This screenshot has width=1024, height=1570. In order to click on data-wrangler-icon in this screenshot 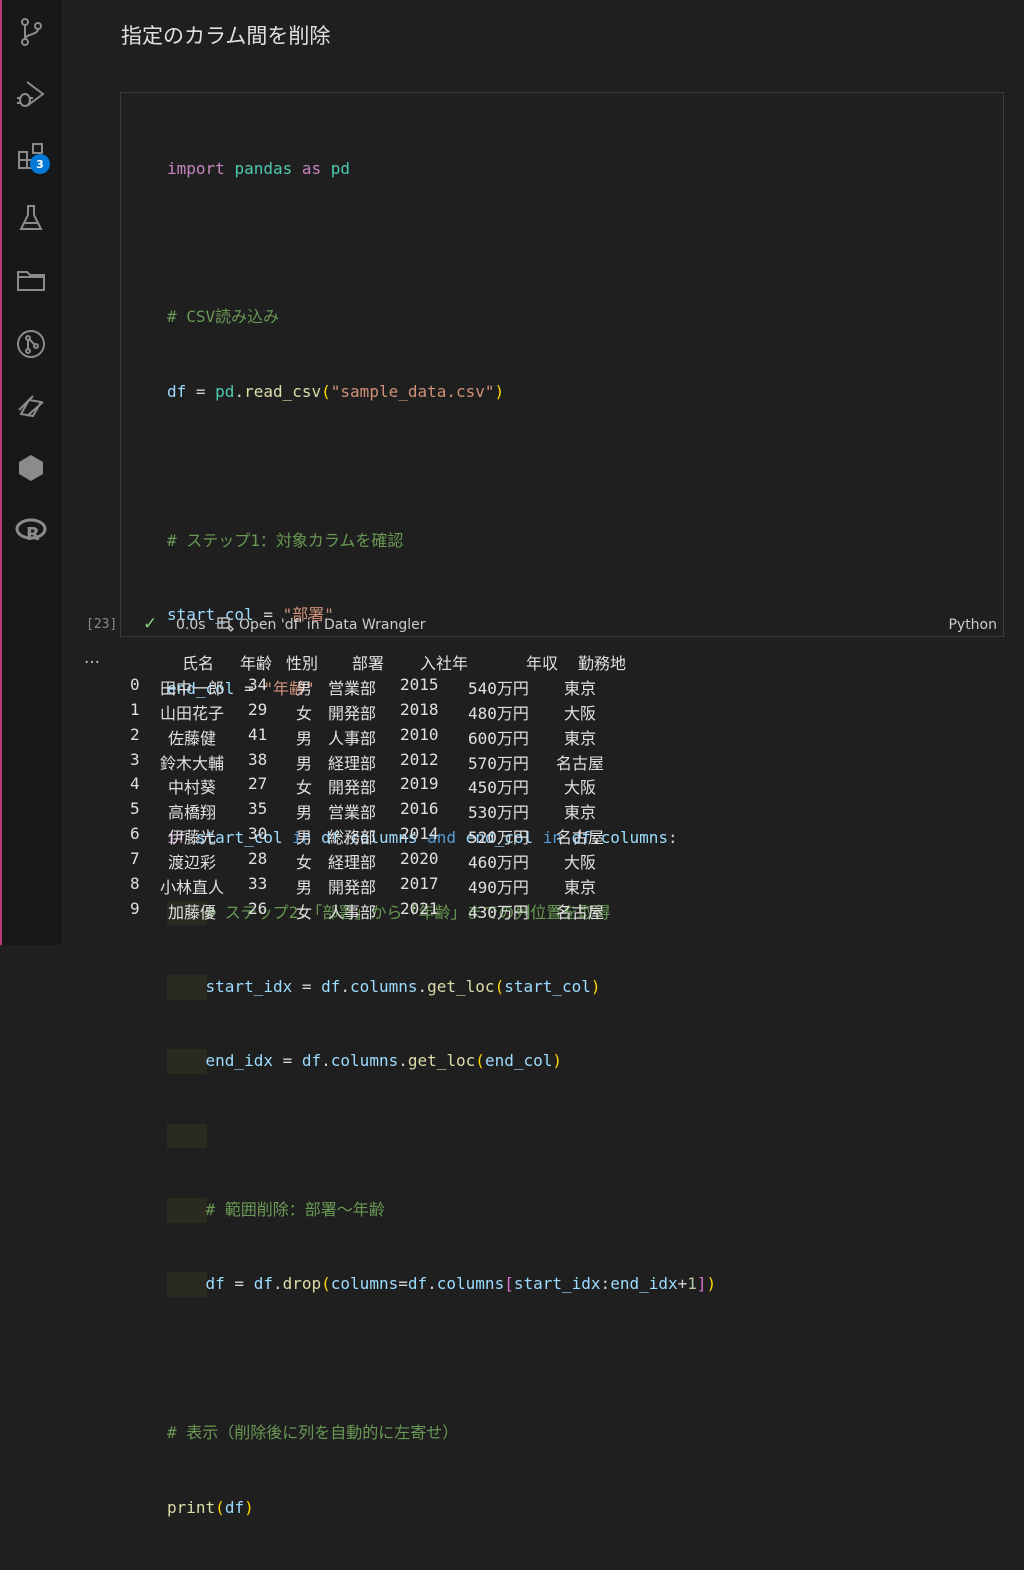, I will do `click(225, 624)`.